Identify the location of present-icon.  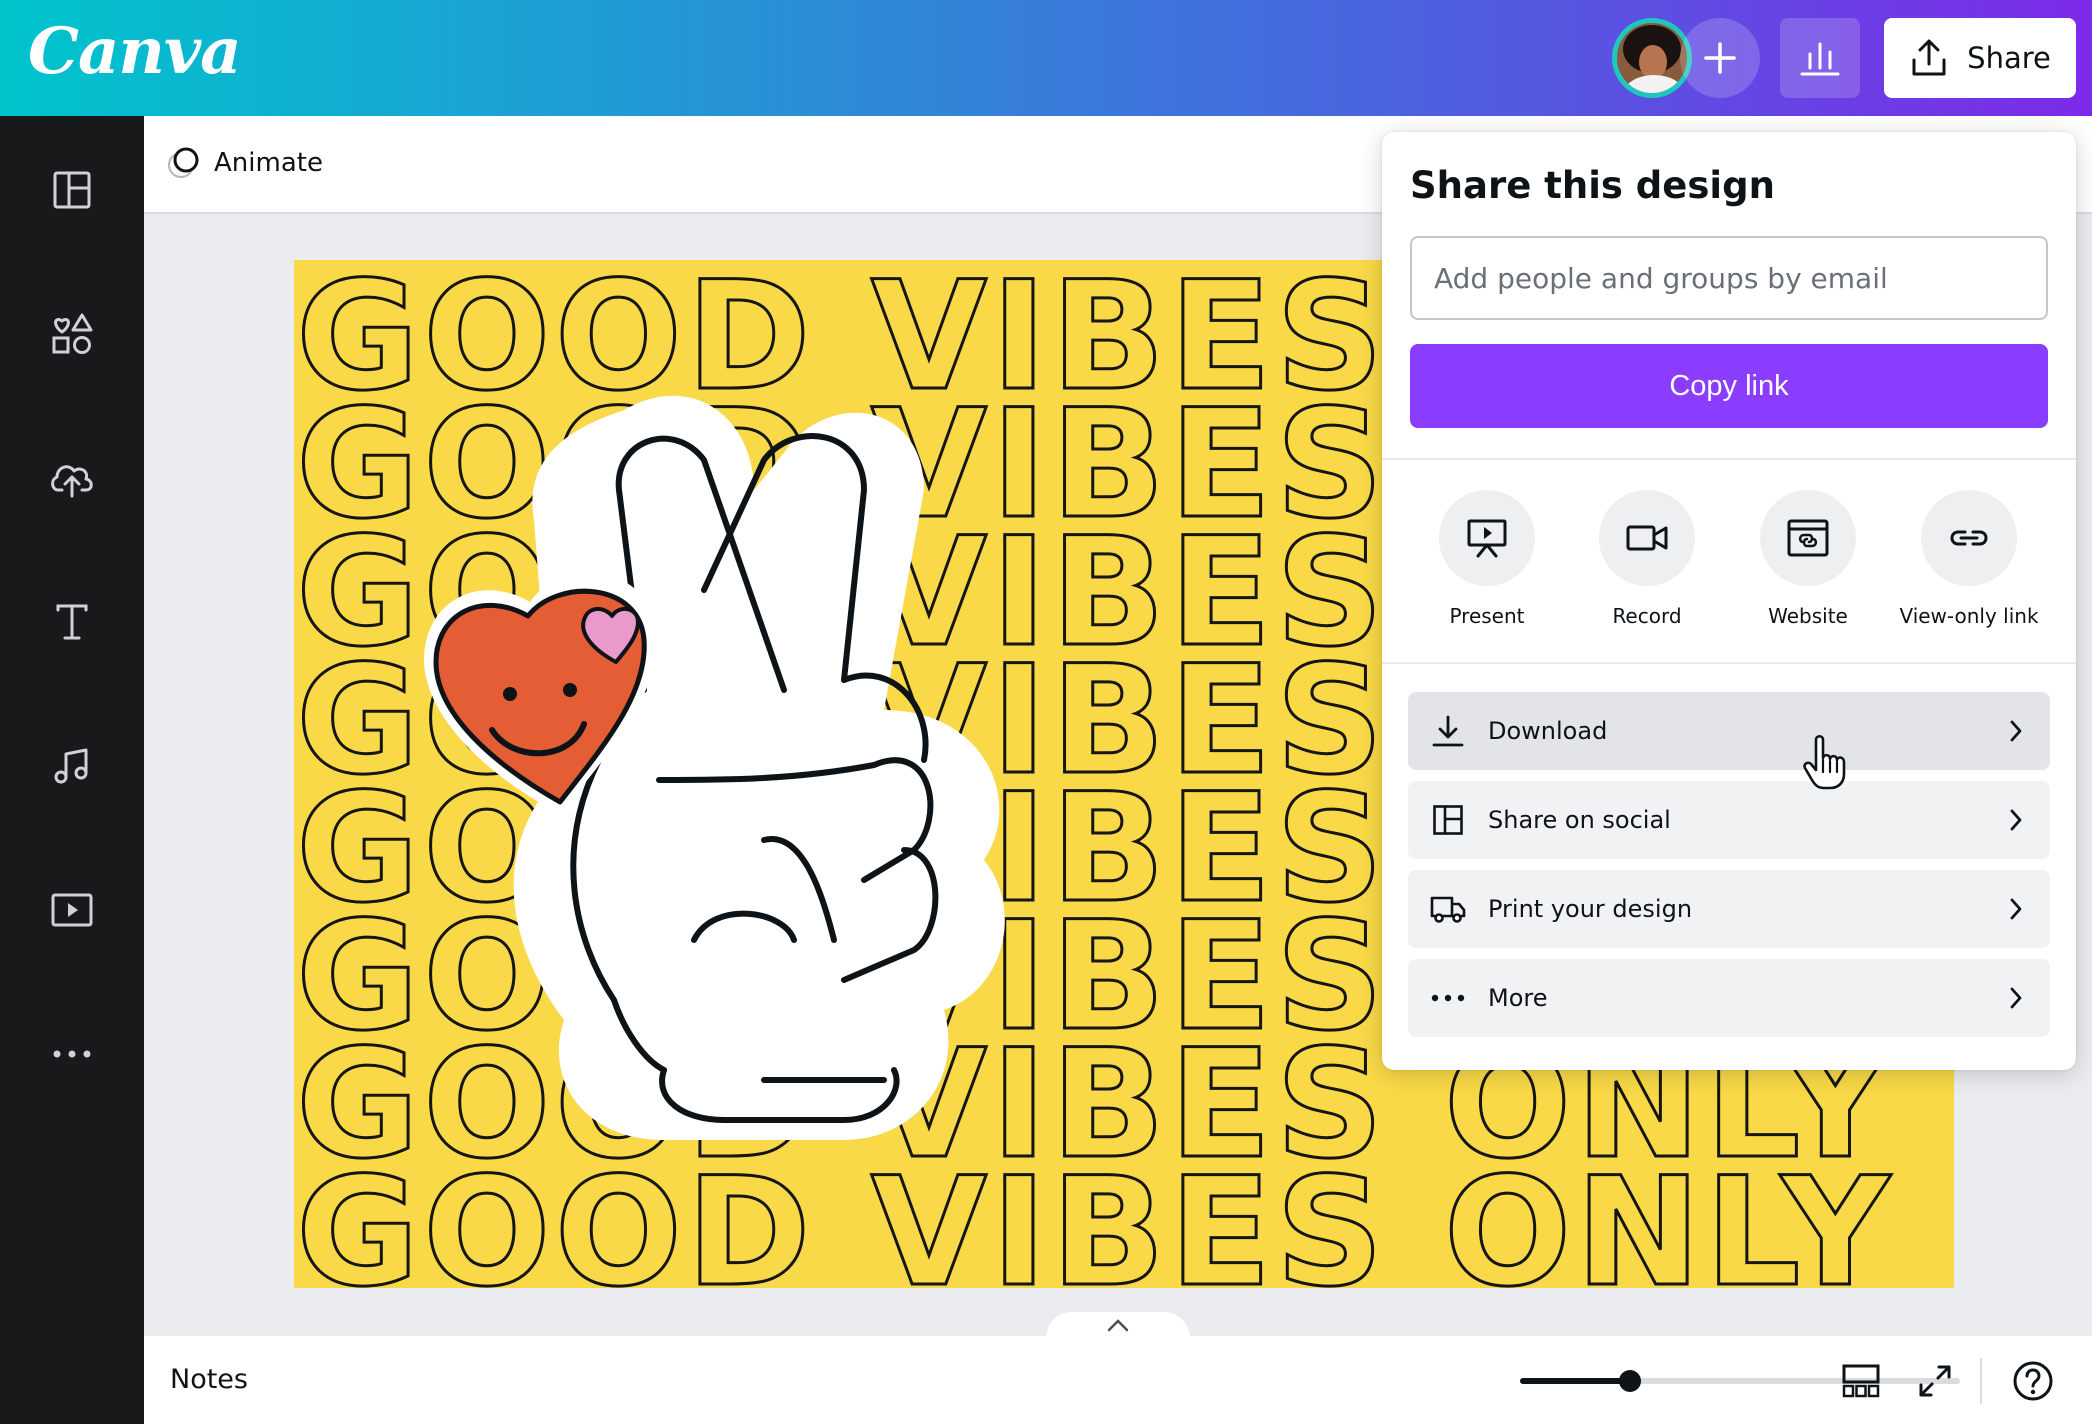
(1487, 538).